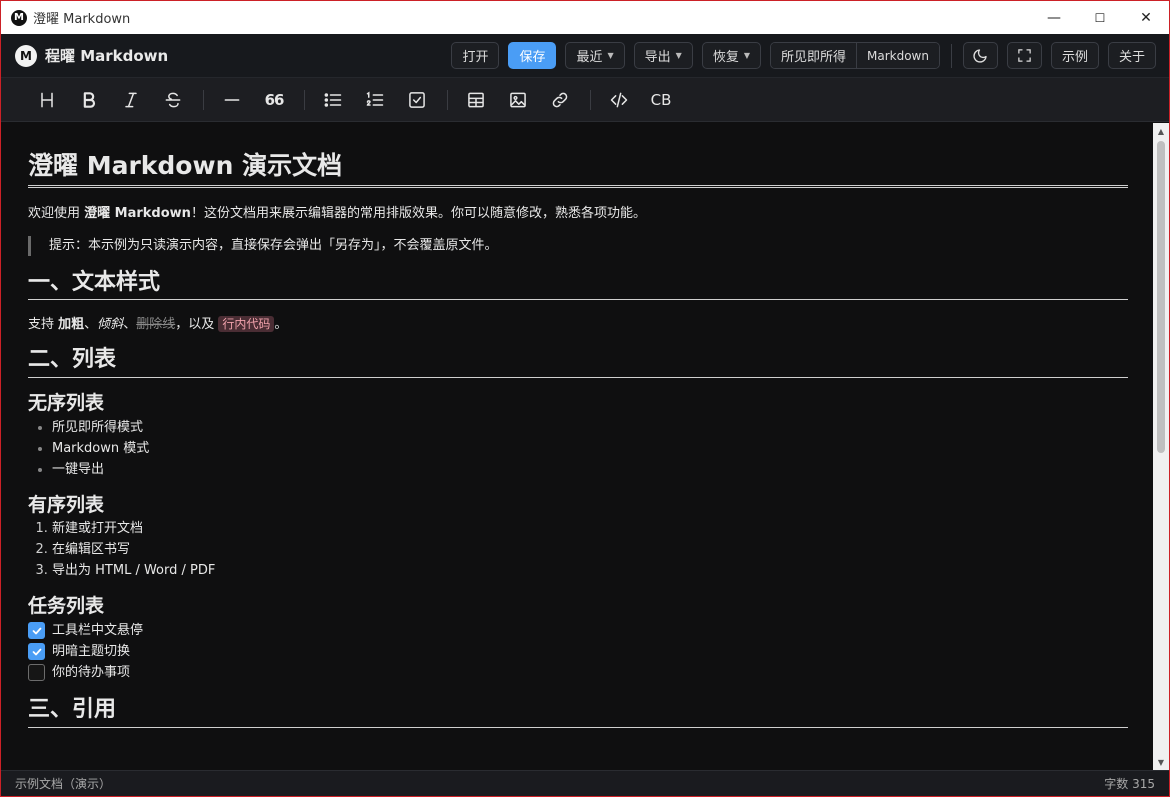 The image size is (1170, 797). Describe the element at coordinates (1161, 131) in the screenshot. I see `scroll-up-icon: ▲` at that location.